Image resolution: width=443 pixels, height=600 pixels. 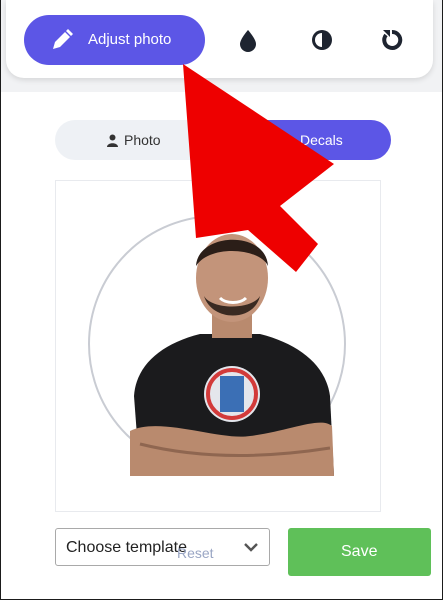 What do you see at coordinates (142, 140) in the screenshot?
I see `tab-photo-label: Photo` at bounding box center [142, 140].